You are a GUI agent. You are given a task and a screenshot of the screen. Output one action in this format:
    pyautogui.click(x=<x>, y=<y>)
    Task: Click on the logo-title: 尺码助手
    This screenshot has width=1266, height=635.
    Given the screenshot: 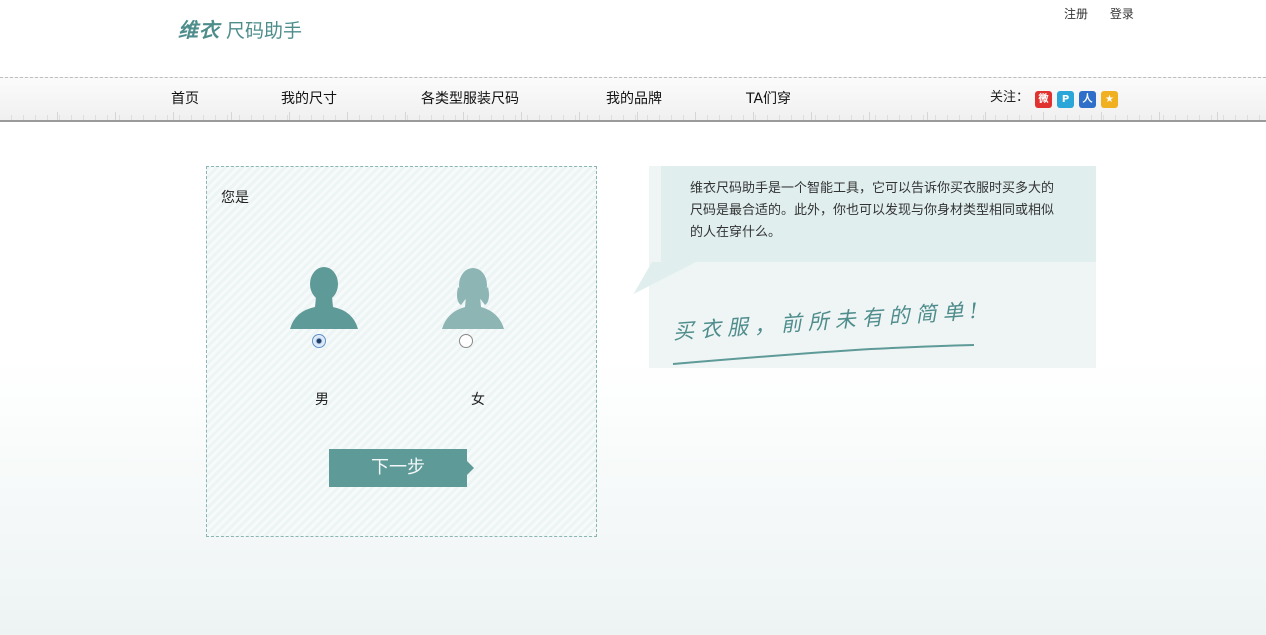 What is the action you would take?
    pyautogui.click(x=264, y=31)
    